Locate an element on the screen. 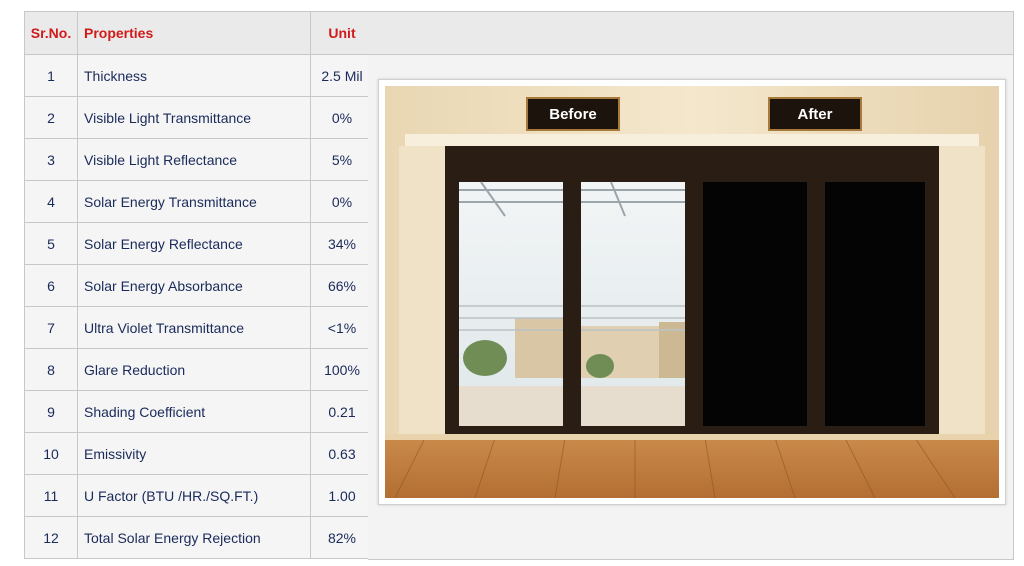 This screenshot has width=1024, height=566. after-label-text: After is located at coordinates (814, 114).